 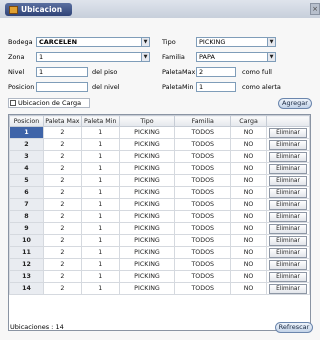 I want to click on nivel-input: 1, so click(x=62, y=72).